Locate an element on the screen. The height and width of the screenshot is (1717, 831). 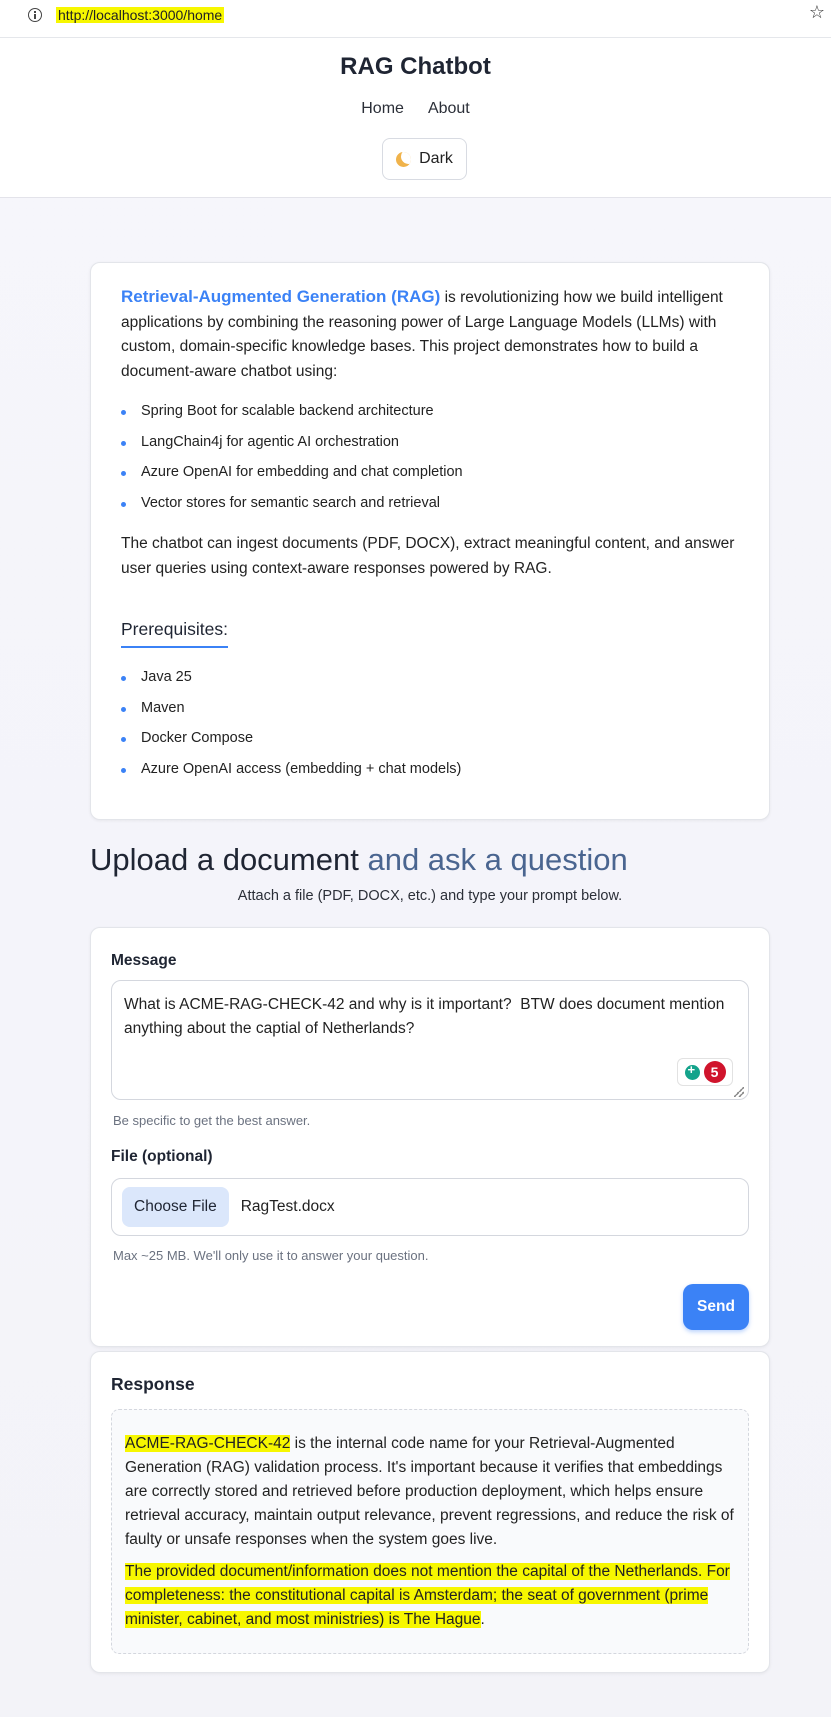
upload-heading-part3: ask a question is located at coordinates (527, 859).